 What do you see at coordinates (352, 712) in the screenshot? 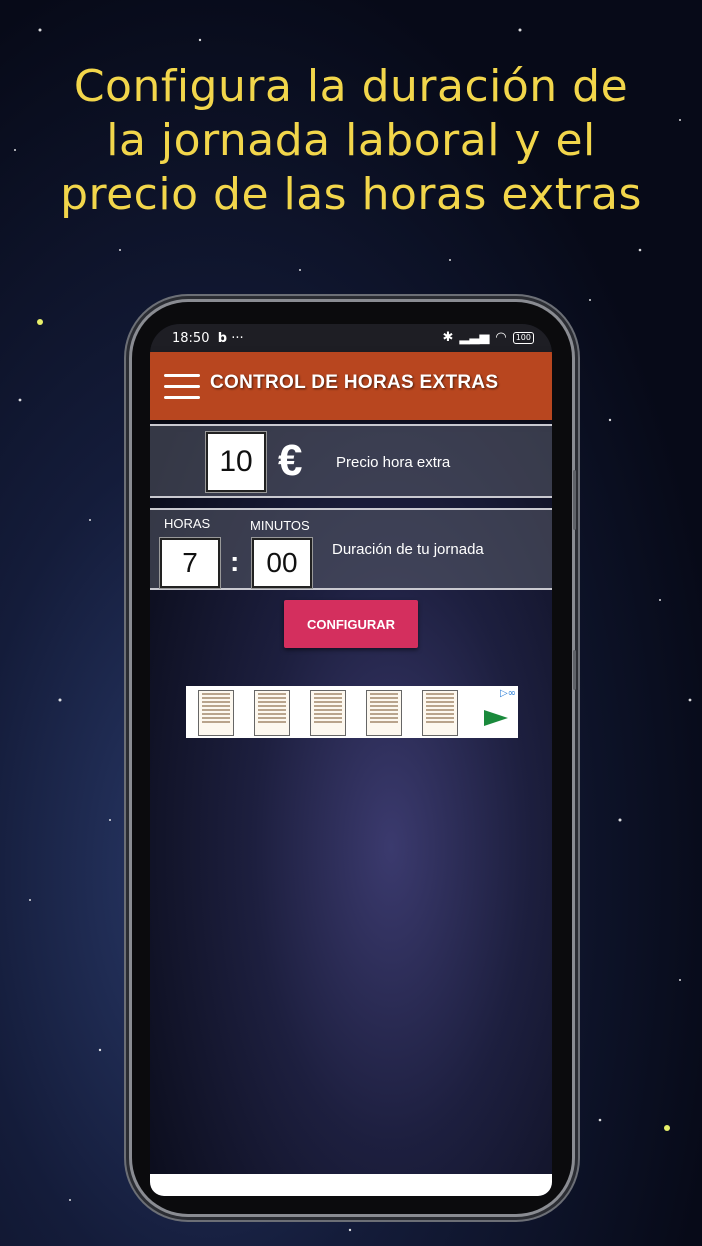
I see `ad-banner: ▷∞` at bounding box center [352, 712].